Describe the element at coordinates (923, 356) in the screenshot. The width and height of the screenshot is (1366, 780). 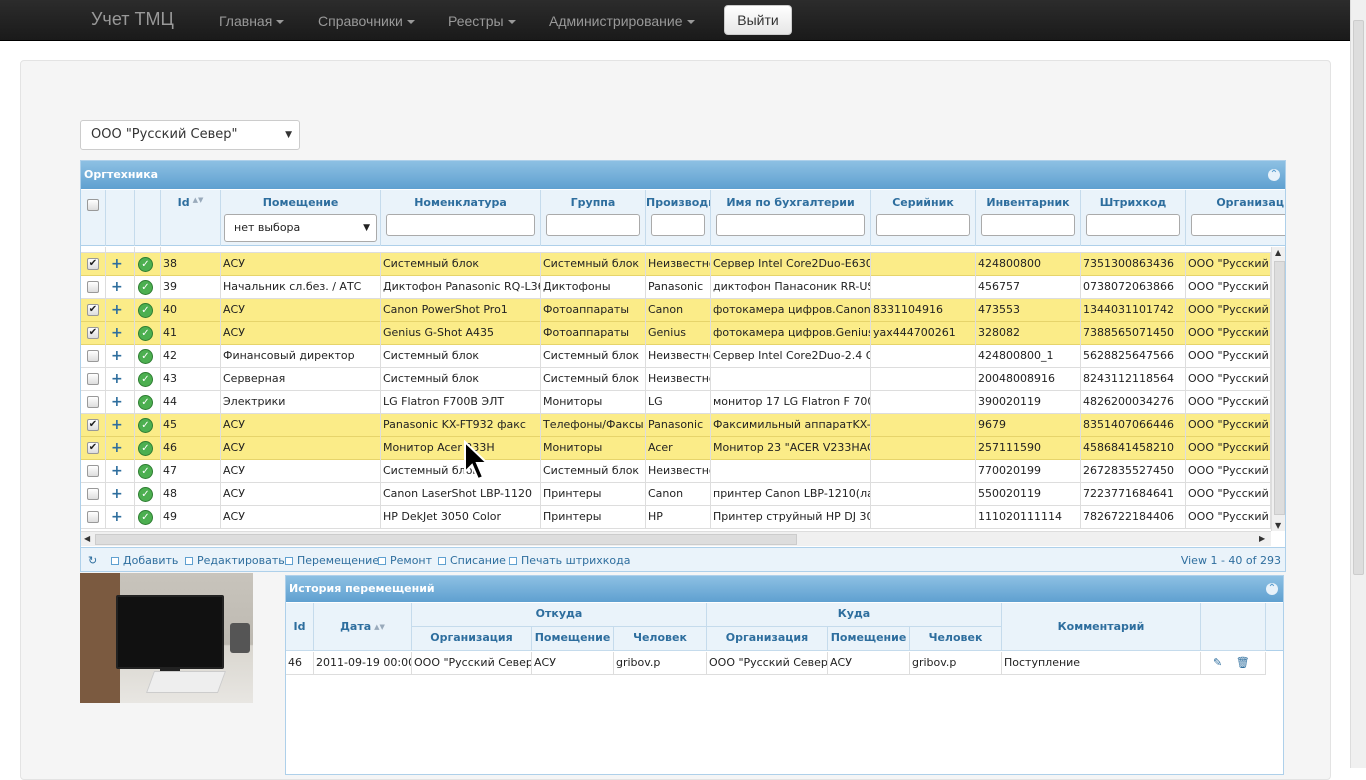
I see `cell-serial` at that location.